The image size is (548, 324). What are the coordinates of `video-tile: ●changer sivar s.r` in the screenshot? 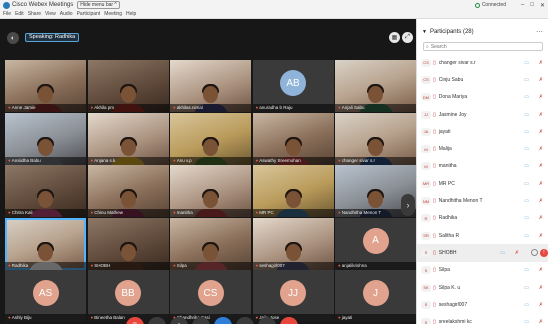 It's located at (375, 138).